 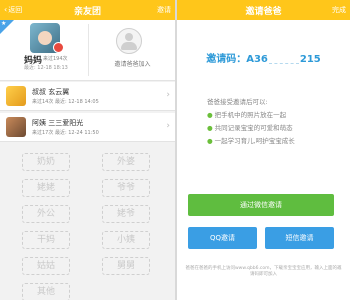 I want to click on mom-visit-count: 来过194次, so click(x=55, y=59).